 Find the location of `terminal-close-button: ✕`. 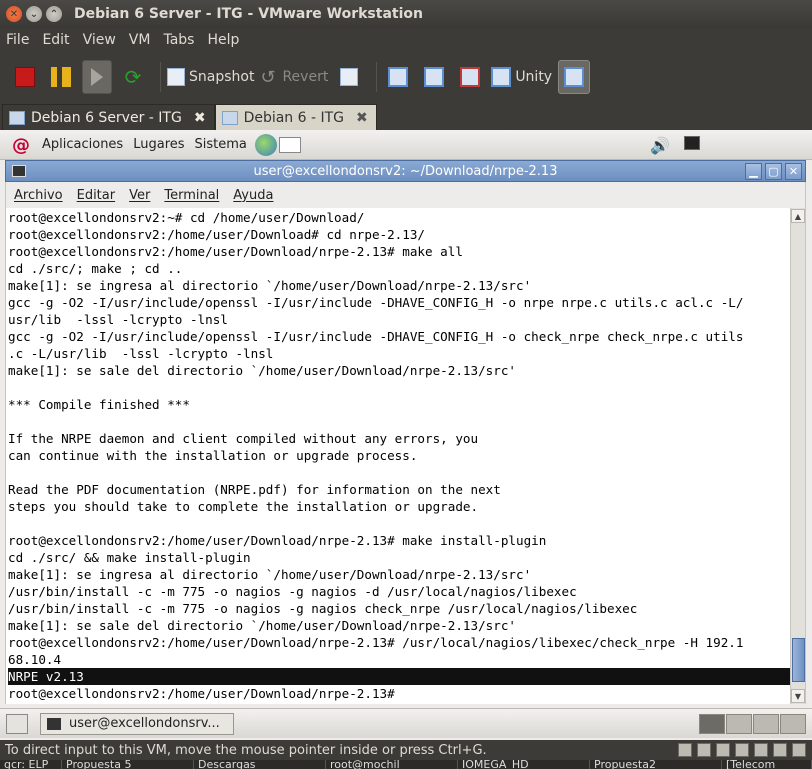

terminal-close-button: ✕ is located at coordinates (793, 171).